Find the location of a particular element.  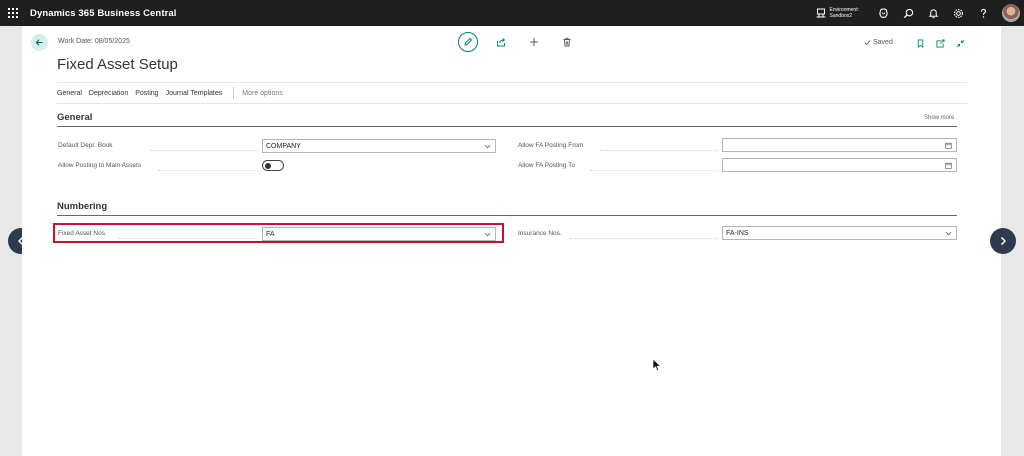

arrow-right-icon is located at coordinates (1003, 241).